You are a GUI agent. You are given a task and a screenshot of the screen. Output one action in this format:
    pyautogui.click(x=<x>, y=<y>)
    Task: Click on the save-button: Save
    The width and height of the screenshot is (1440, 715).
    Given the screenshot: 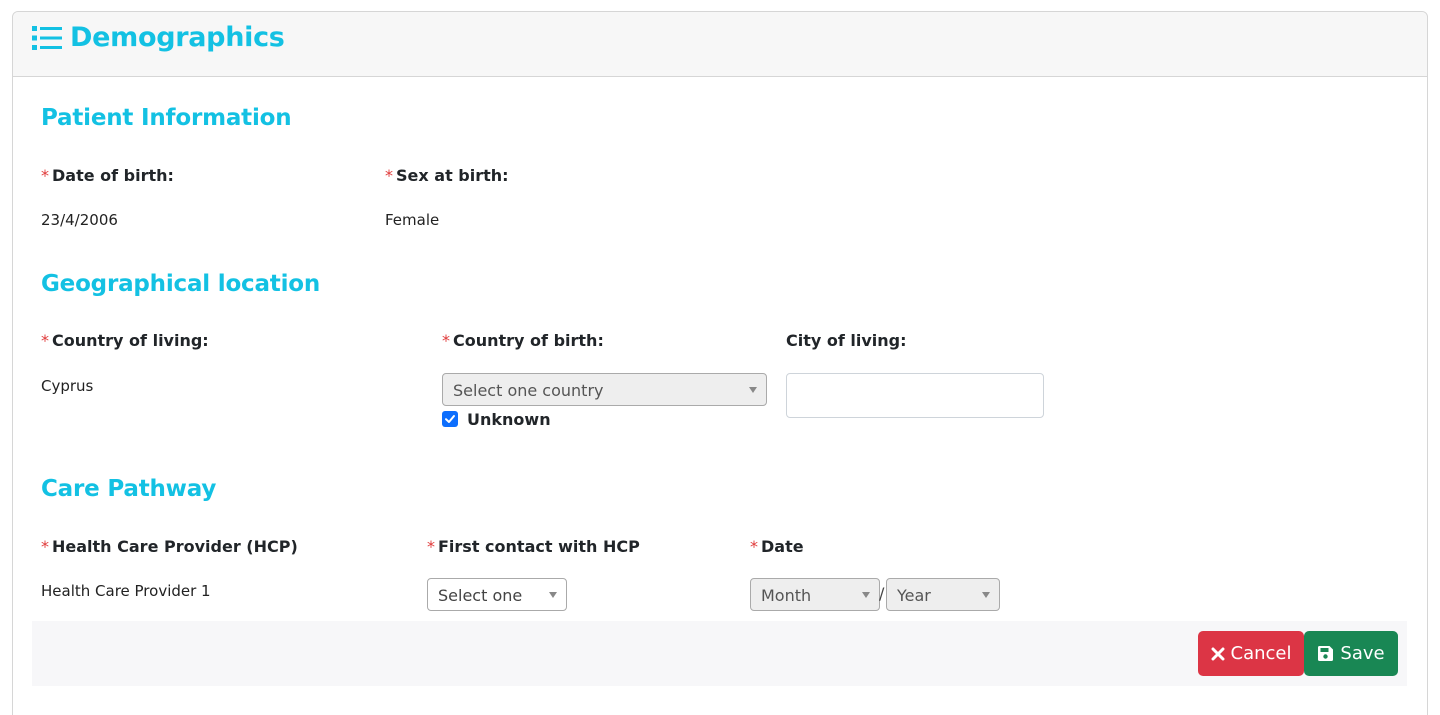 What is the action you would take?
    pyautogui.click(x=1351, y=653)
    